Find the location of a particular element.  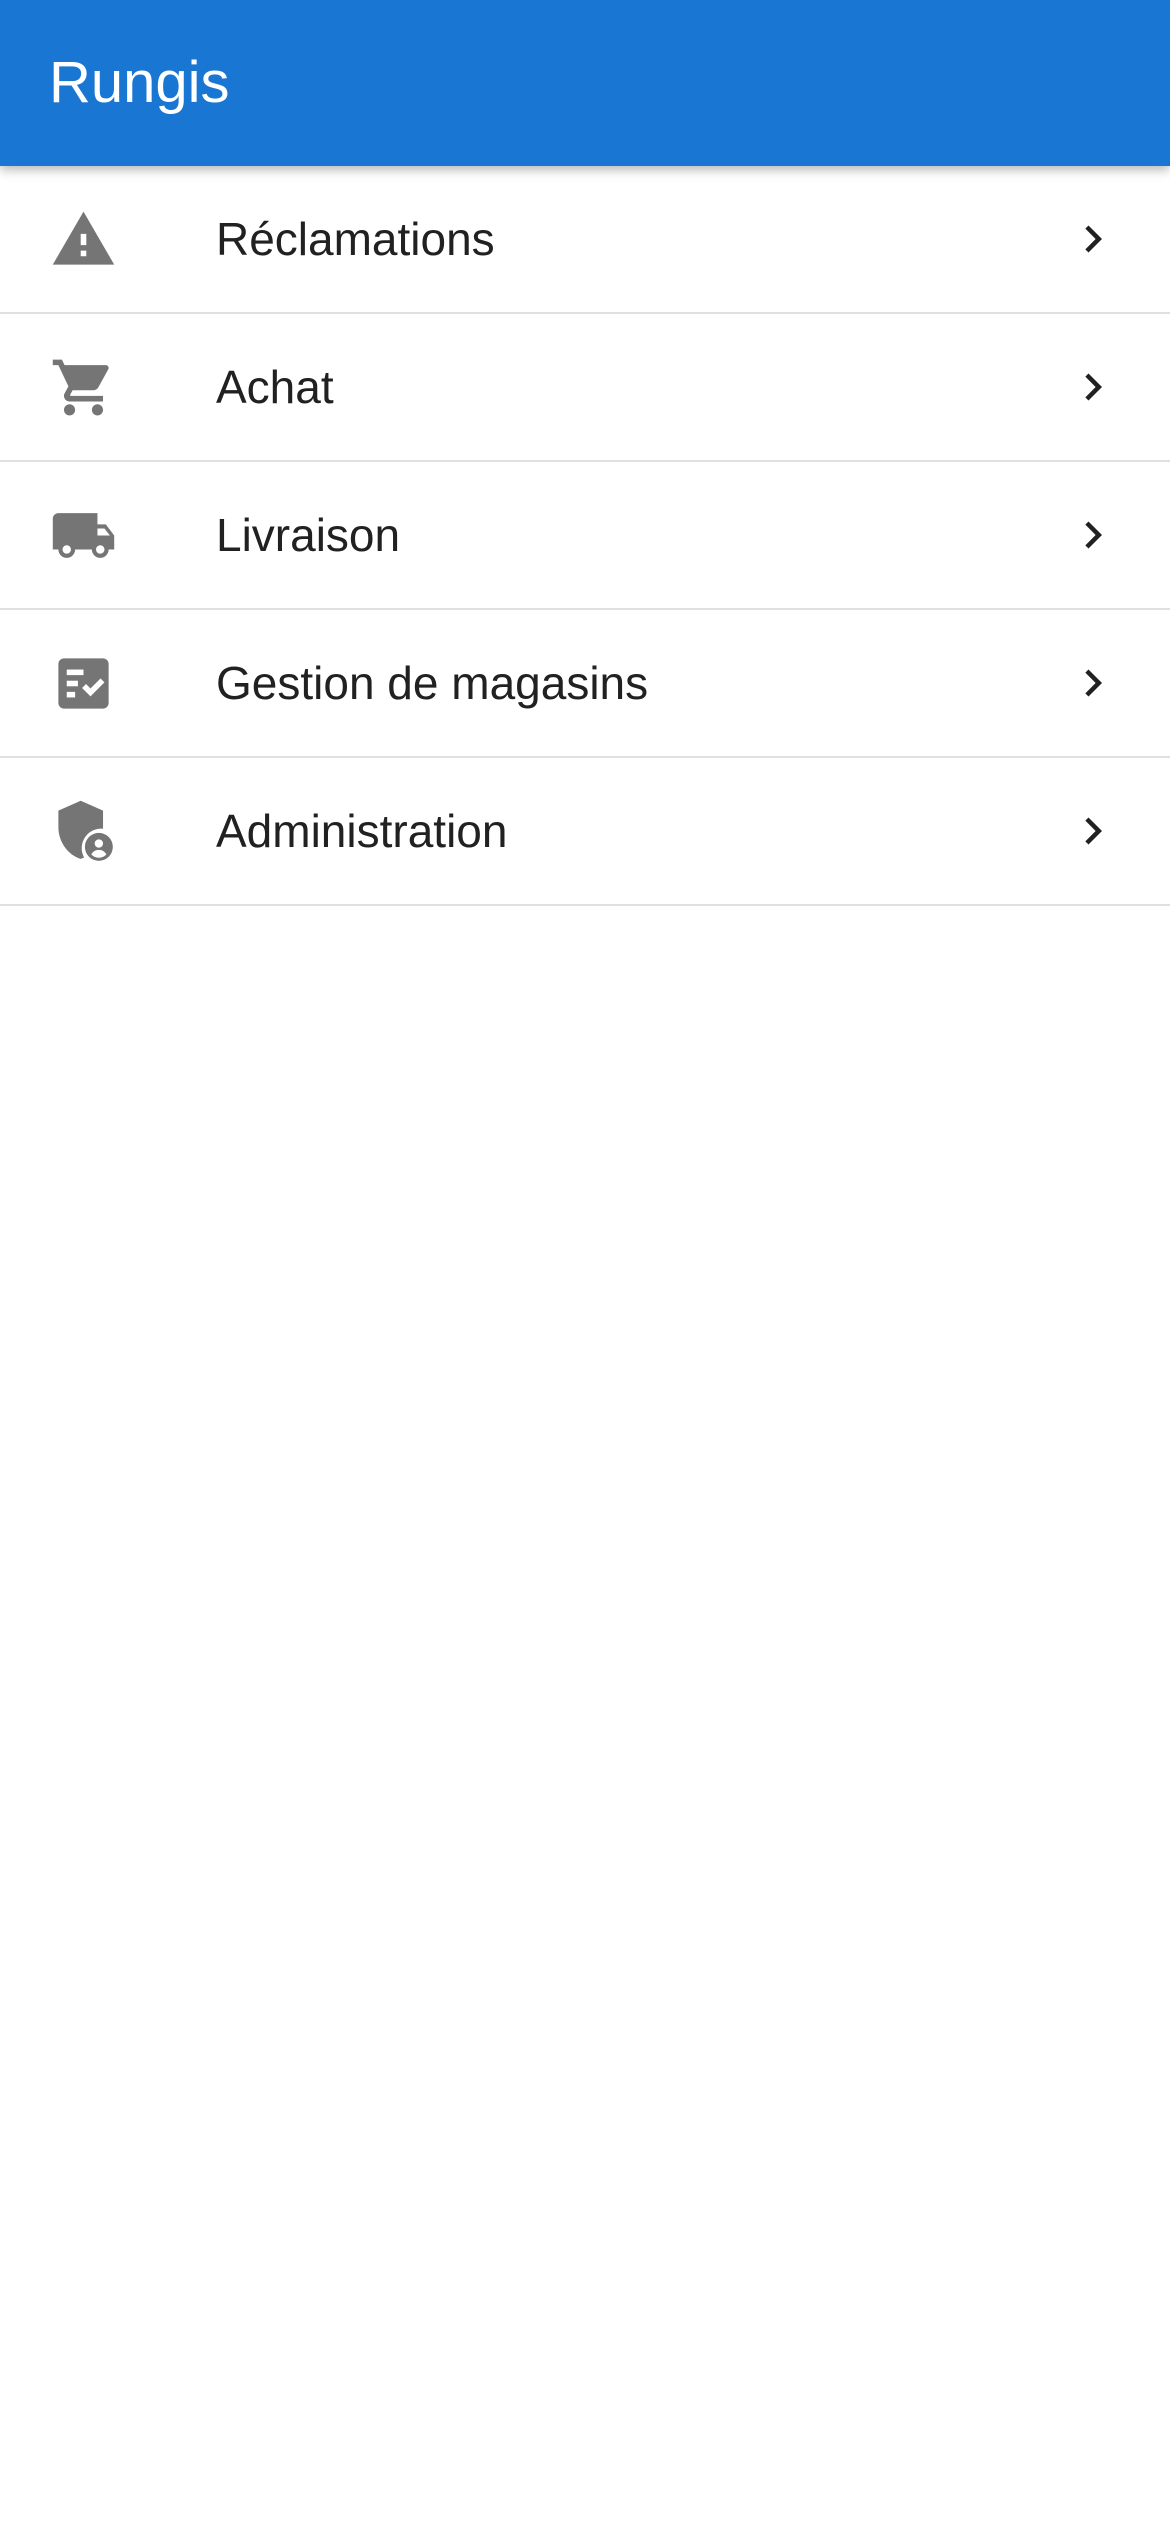

truck-icon is located at coordinates (83, 535).